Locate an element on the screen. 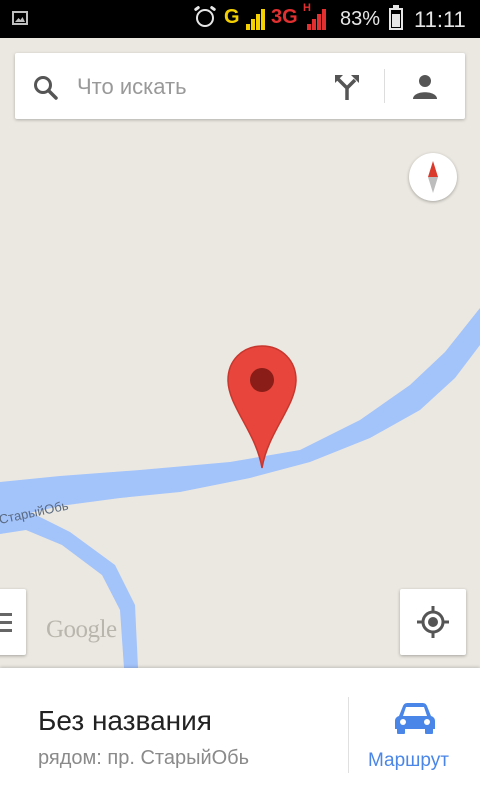  map-pin-icon is located at coordinates (262, 407).